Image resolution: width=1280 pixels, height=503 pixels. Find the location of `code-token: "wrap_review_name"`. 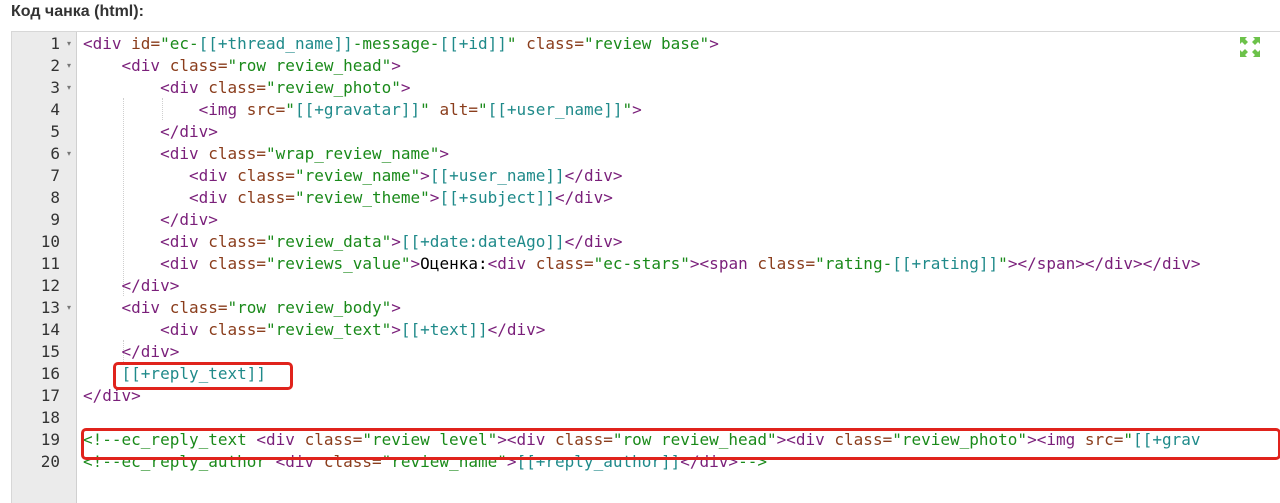

code-token: "wrap_review_name" is located at coordinates (353, 153).